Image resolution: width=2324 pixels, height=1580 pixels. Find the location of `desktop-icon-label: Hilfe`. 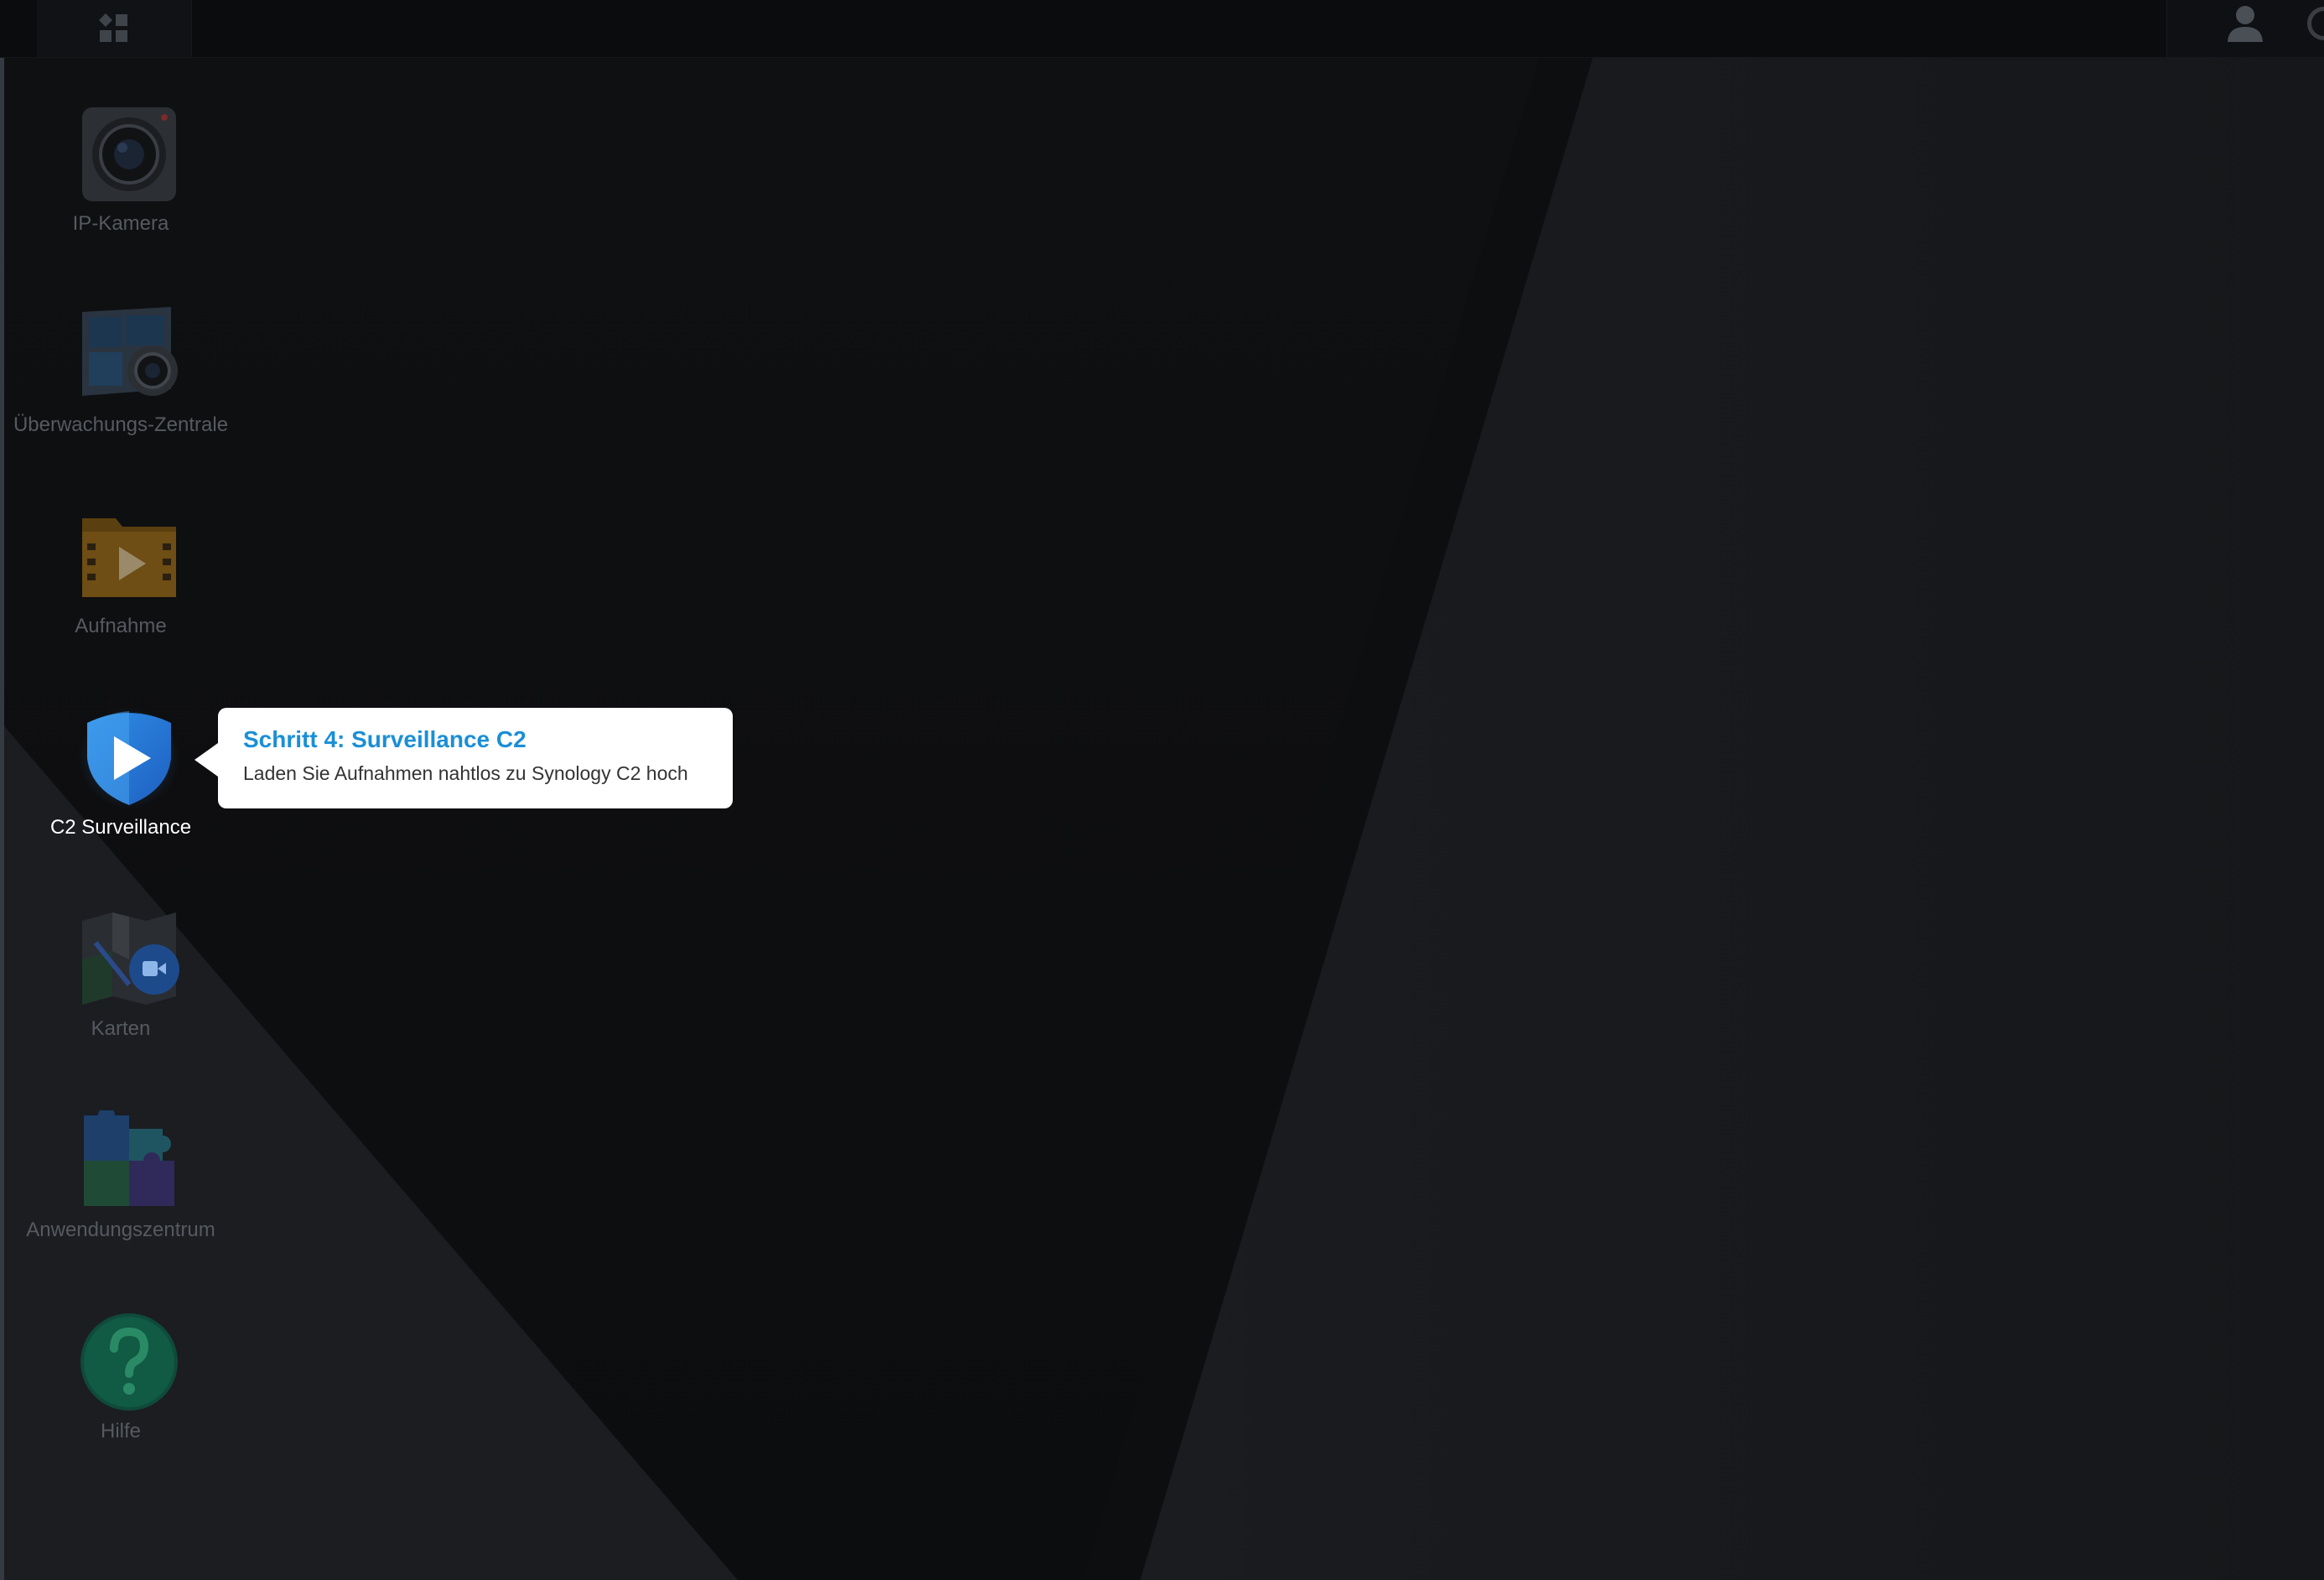

desktop-icon-label: Hilfe is located at coordinates (120, 1431).